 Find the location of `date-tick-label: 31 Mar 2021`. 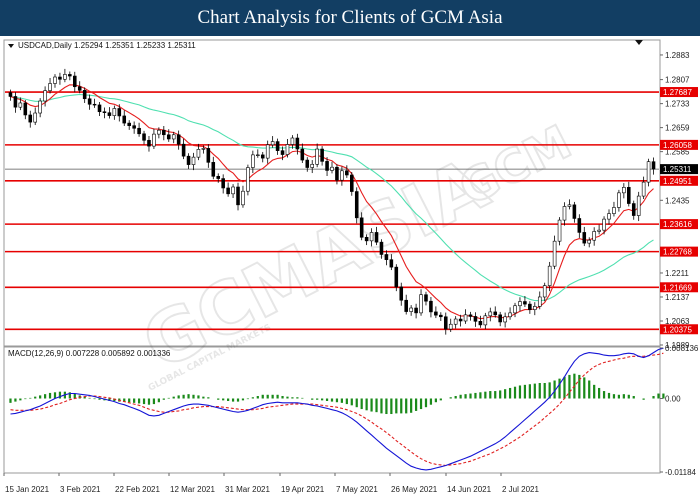

date-tick-label: 31 Mar 2021 is located at coordinates (247, 489).